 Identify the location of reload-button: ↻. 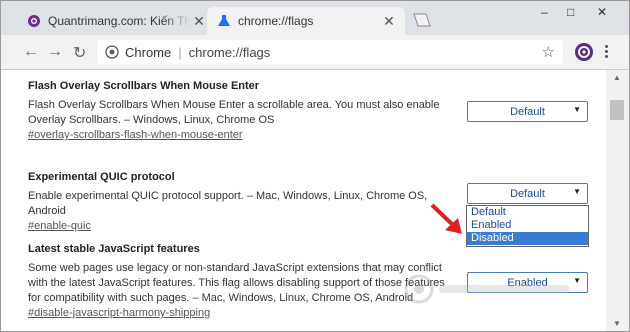
(79, 53).